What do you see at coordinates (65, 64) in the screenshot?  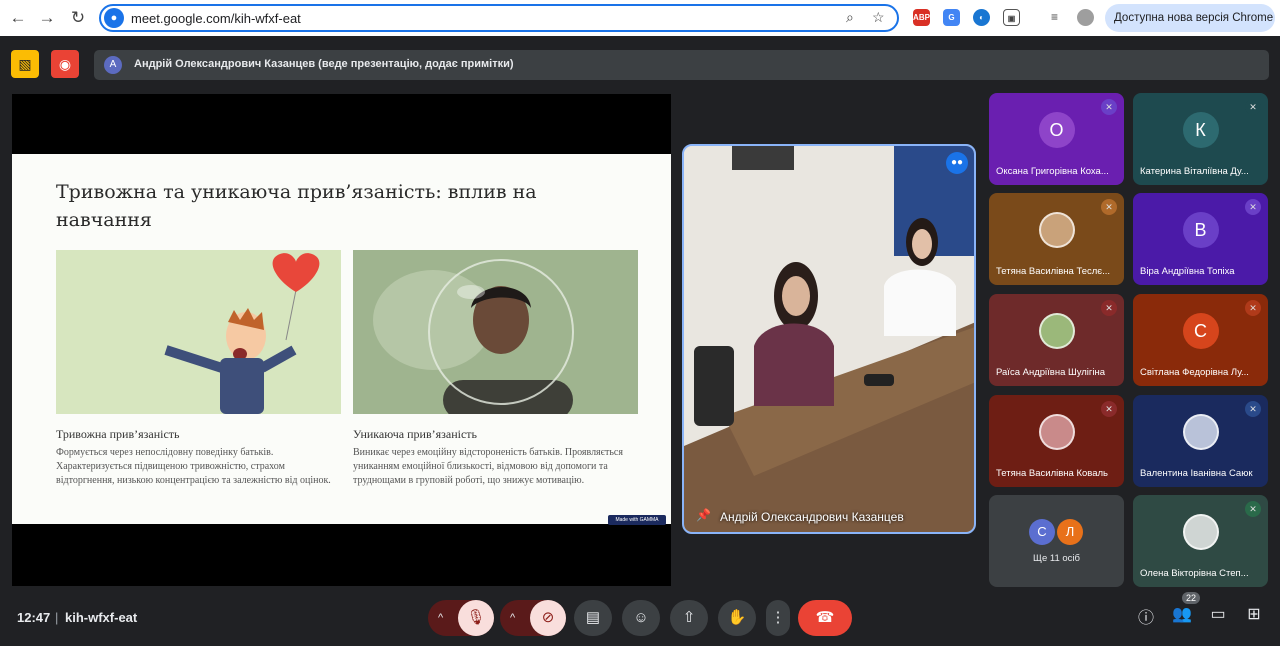 I see `recording-icon: ◉` at bounding box center [65, 64].